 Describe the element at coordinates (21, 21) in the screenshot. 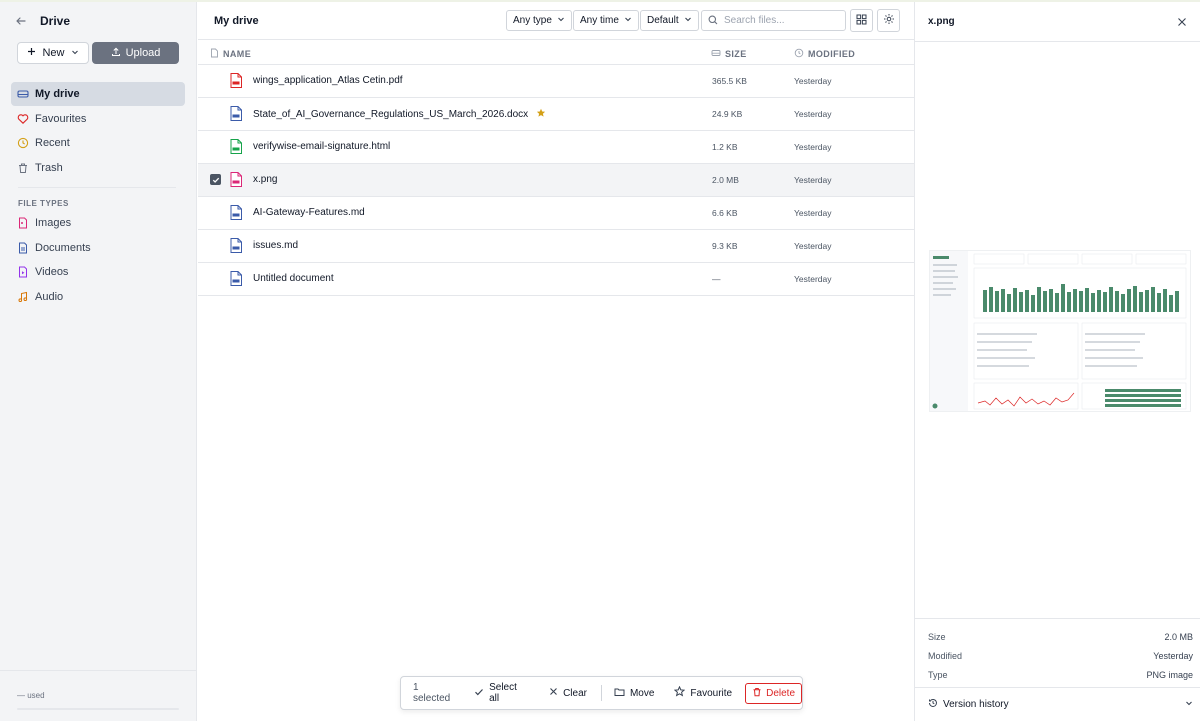

I see `back-arrow-icon` at that location.